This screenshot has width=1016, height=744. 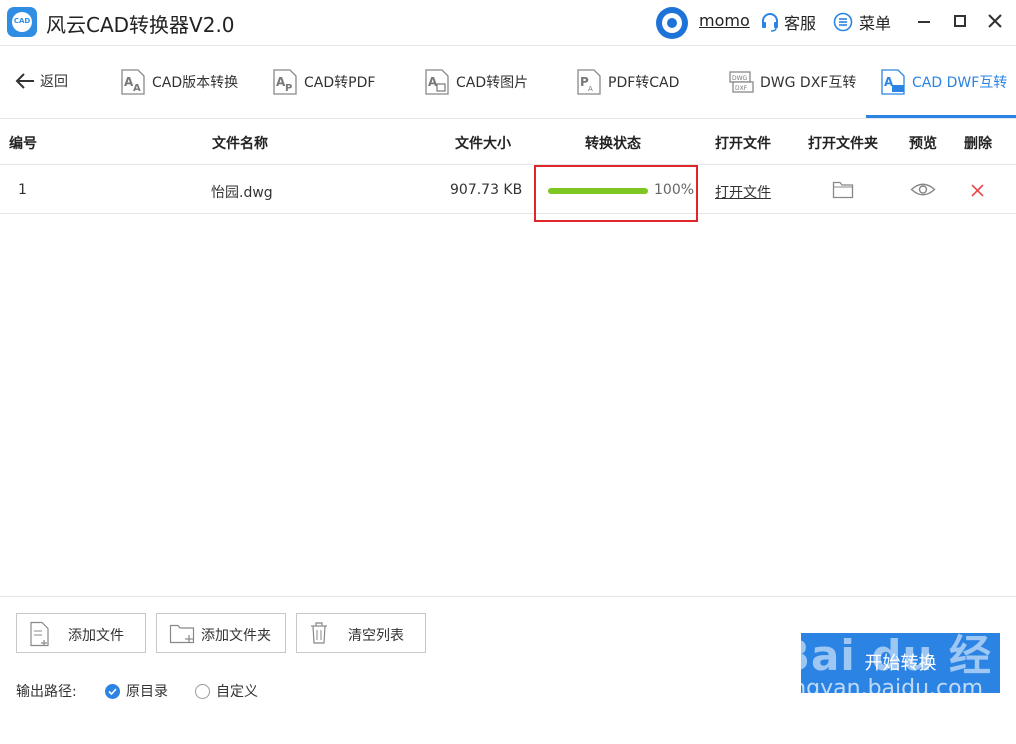 I want to click on tab-label: PDF转CAD, so click(x=644, y=83).